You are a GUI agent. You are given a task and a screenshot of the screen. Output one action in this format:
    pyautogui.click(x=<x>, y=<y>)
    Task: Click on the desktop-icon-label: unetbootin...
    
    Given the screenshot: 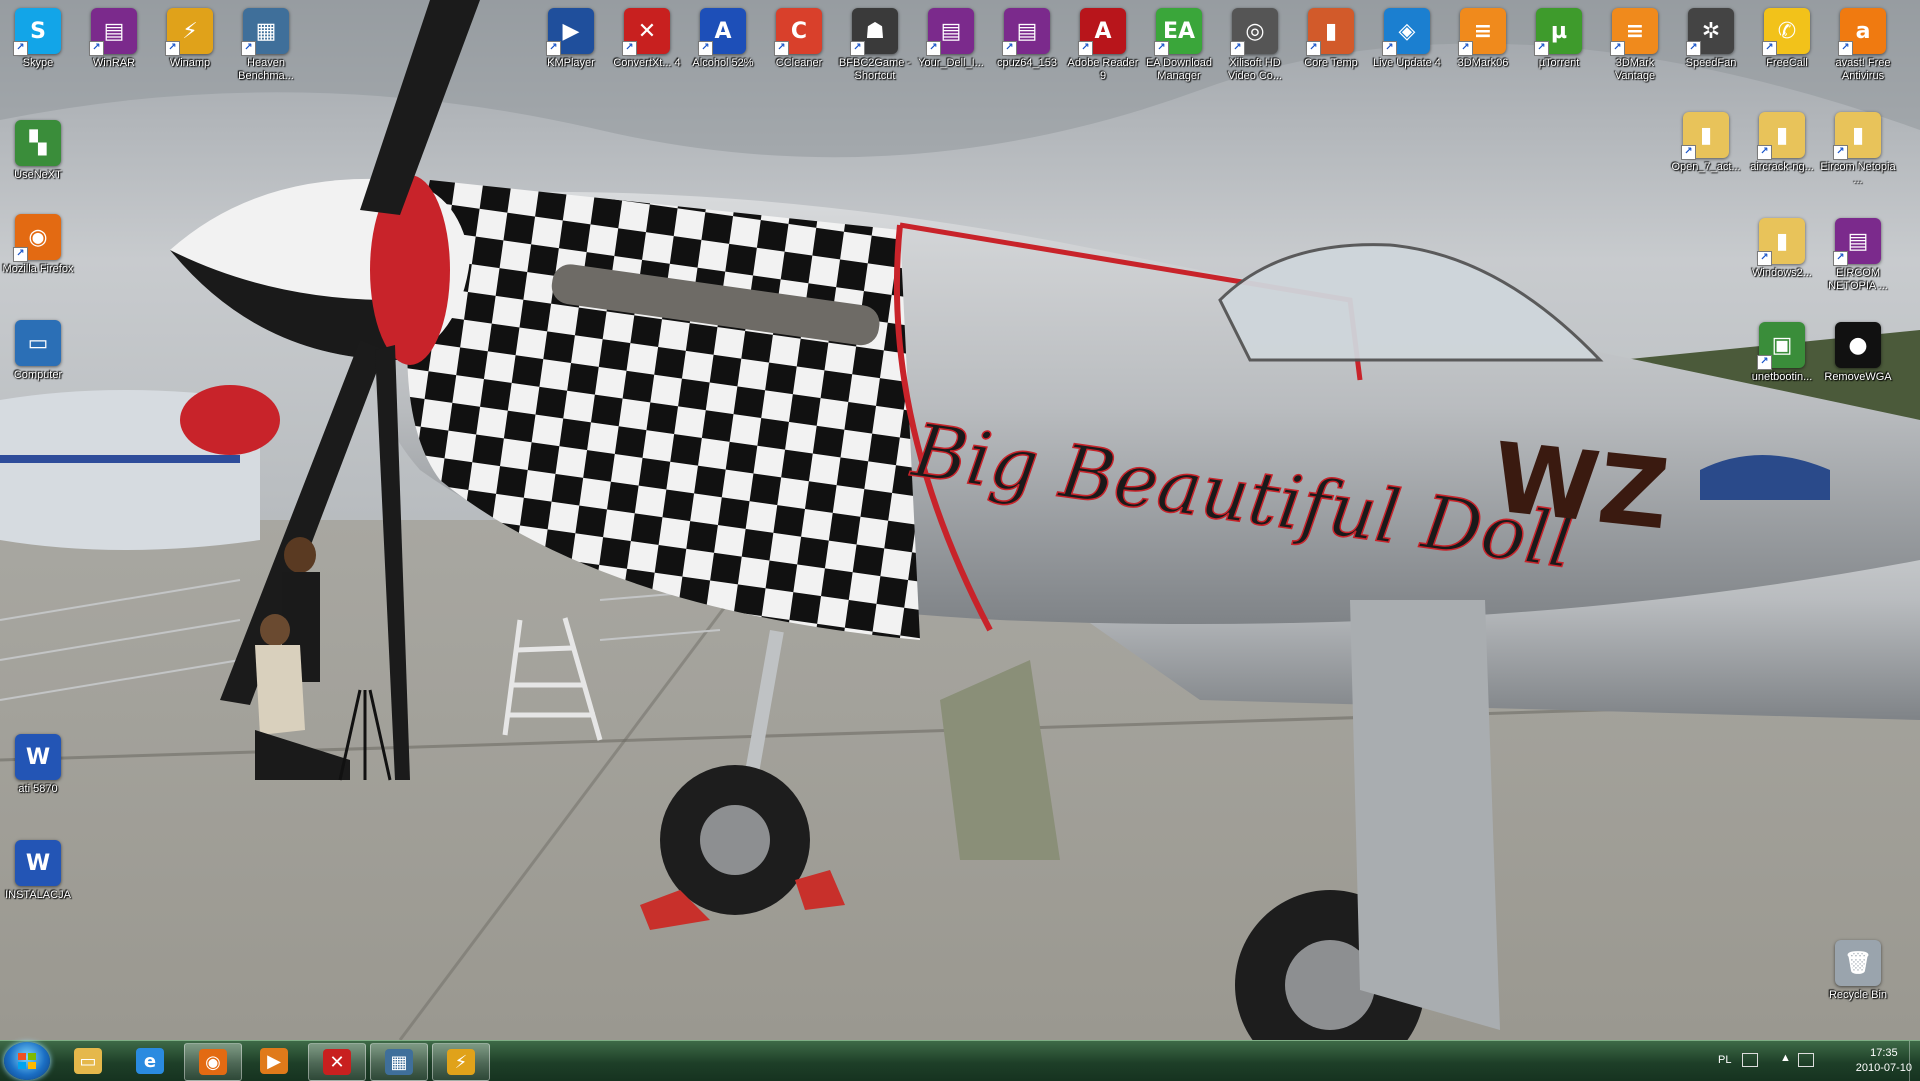 What is the action you would take?
    pyautogui.click(x=1782, y=377)
    